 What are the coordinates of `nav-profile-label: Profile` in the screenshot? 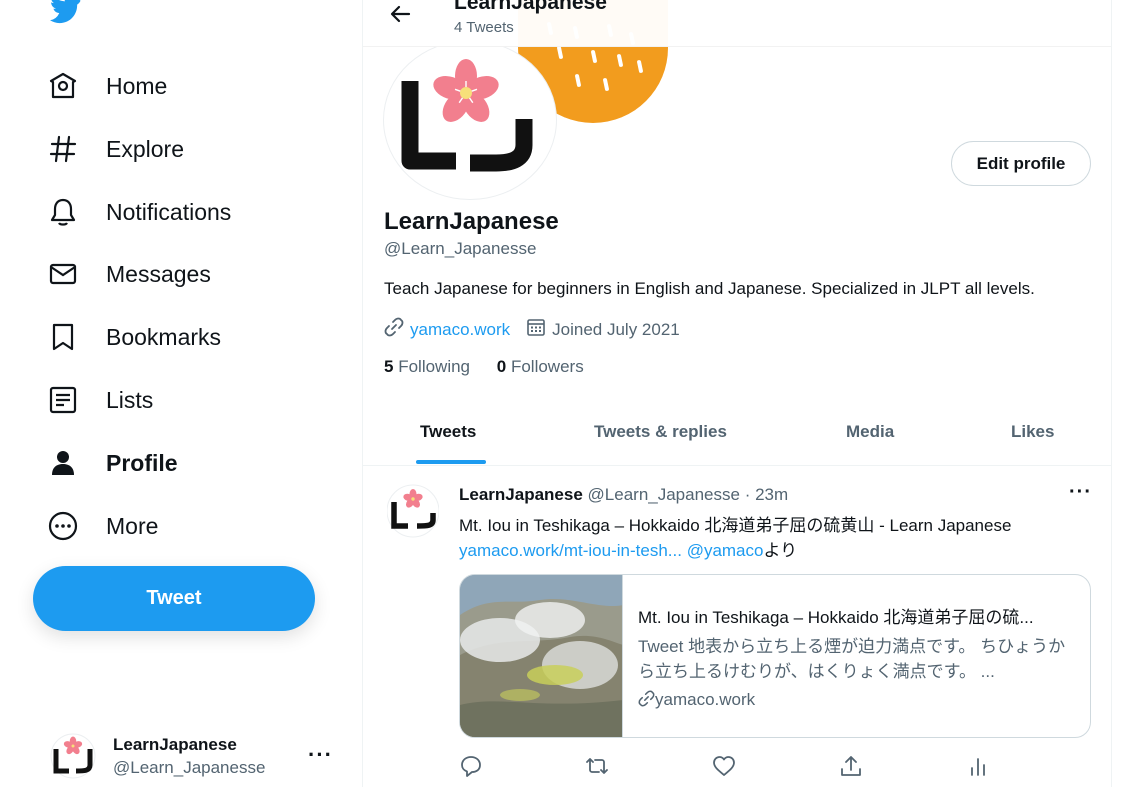 It's located at (142, 462).